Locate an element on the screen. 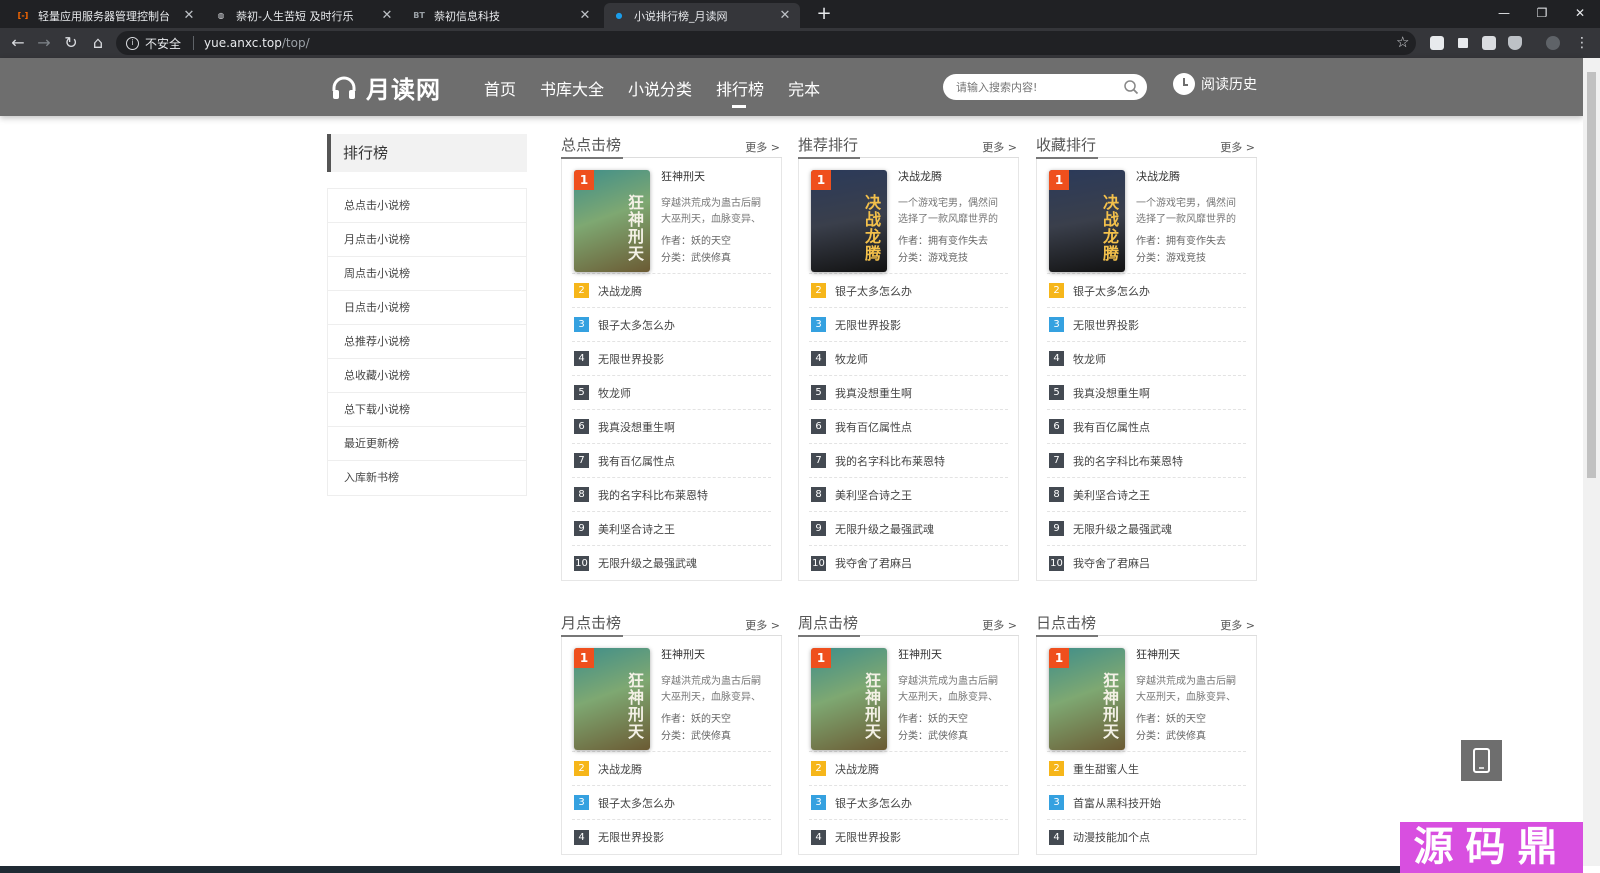 The width and height of the screenshot is (1600, 873). list-item: 10 无限升级之最强武魂 is located at coordinates (671, 563).